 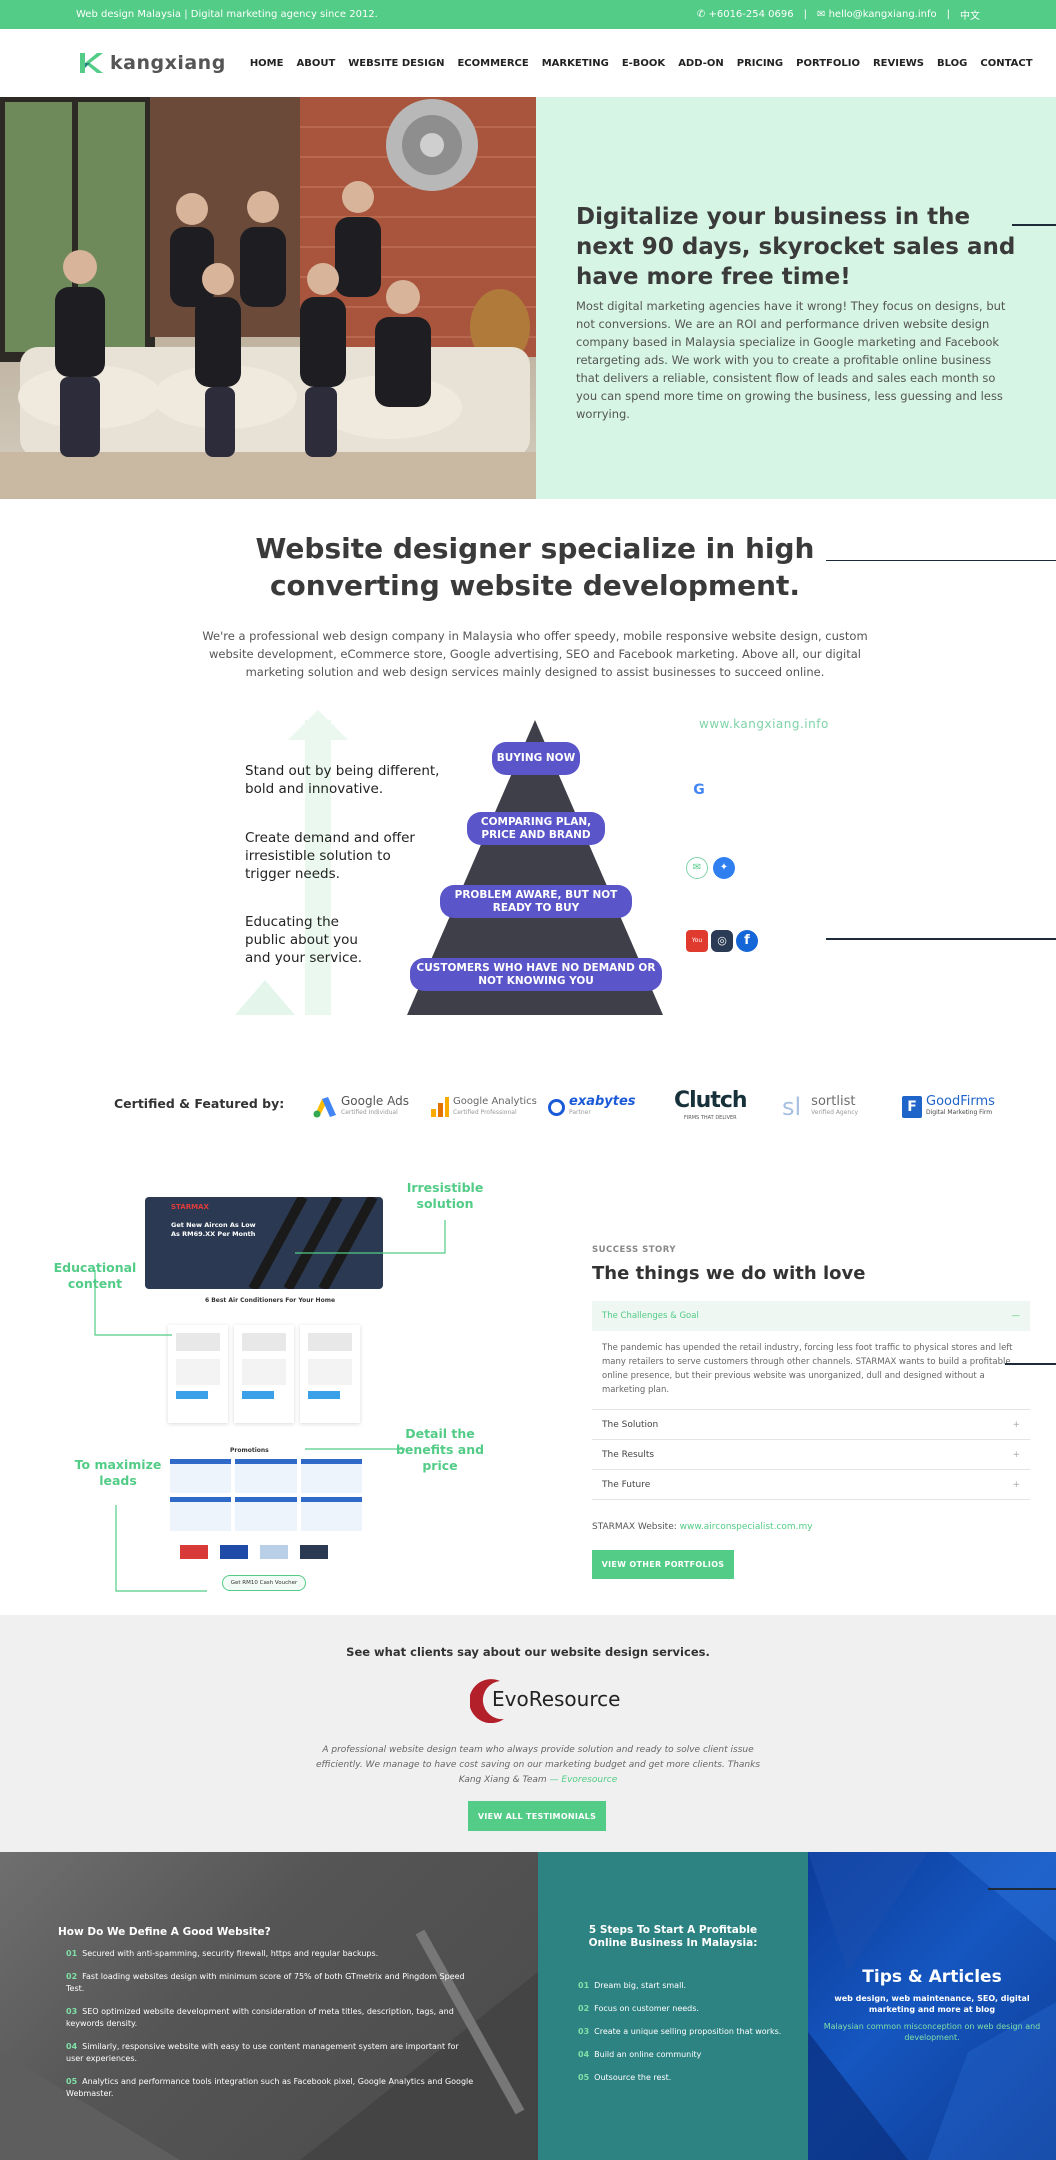 I want to click on google-ads-badge: Google Ads Certified Individual, so click(x=360, y=1107).